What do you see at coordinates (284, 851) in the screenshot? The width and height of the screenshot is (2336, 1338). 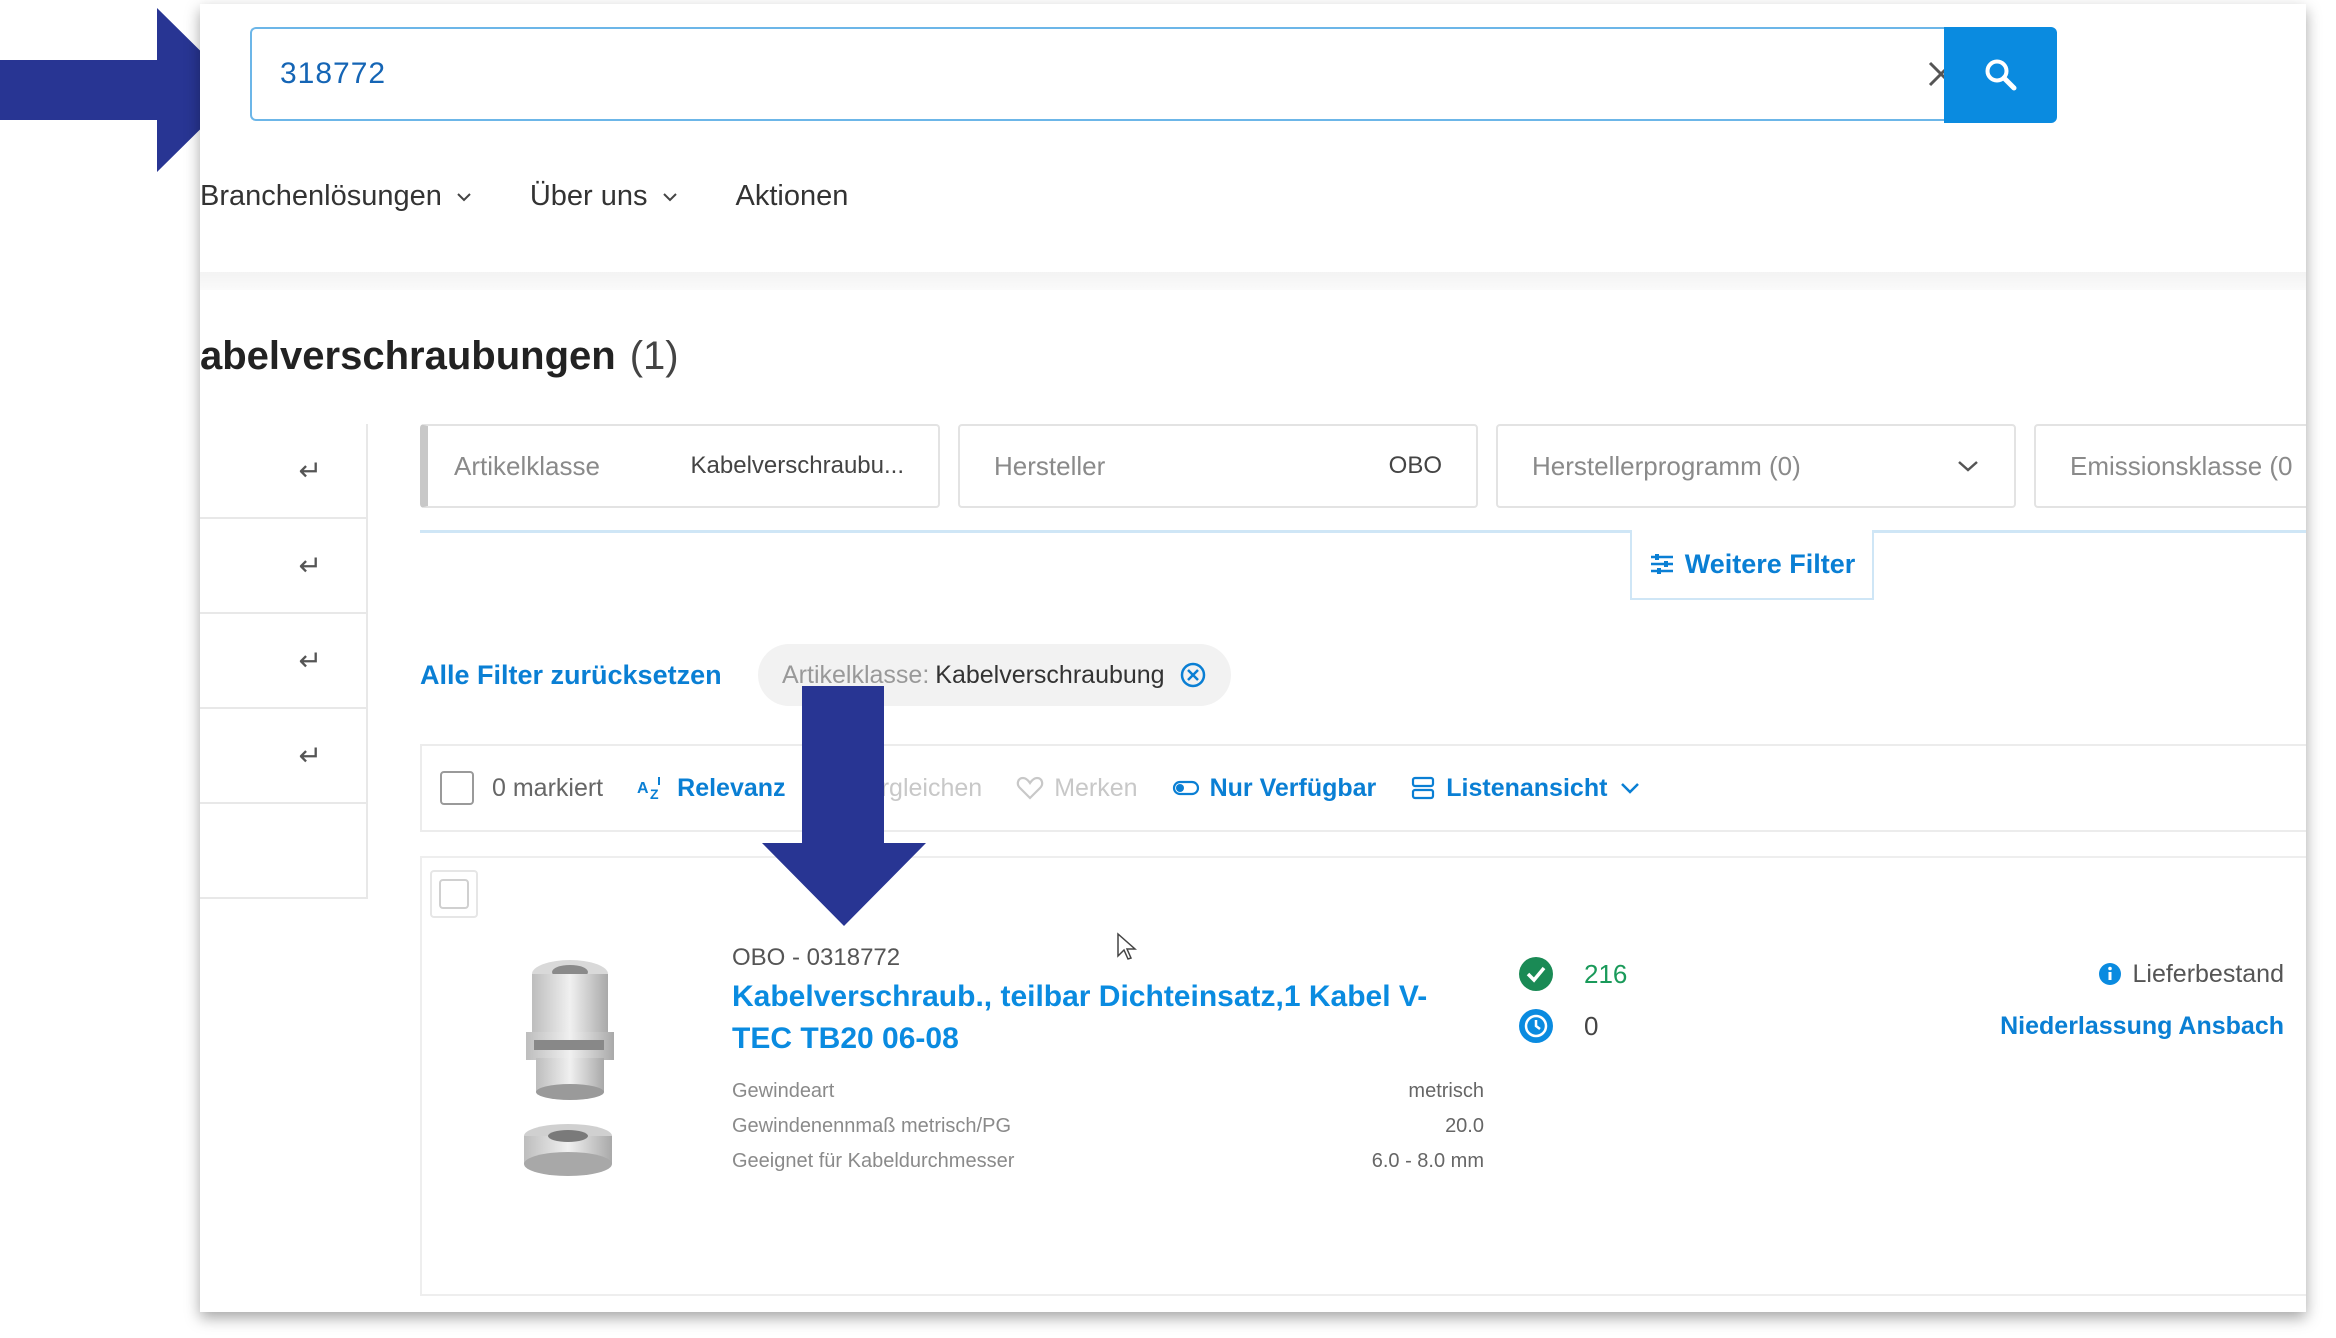 I see `sidebar-item` at bounding box center [284, 851].